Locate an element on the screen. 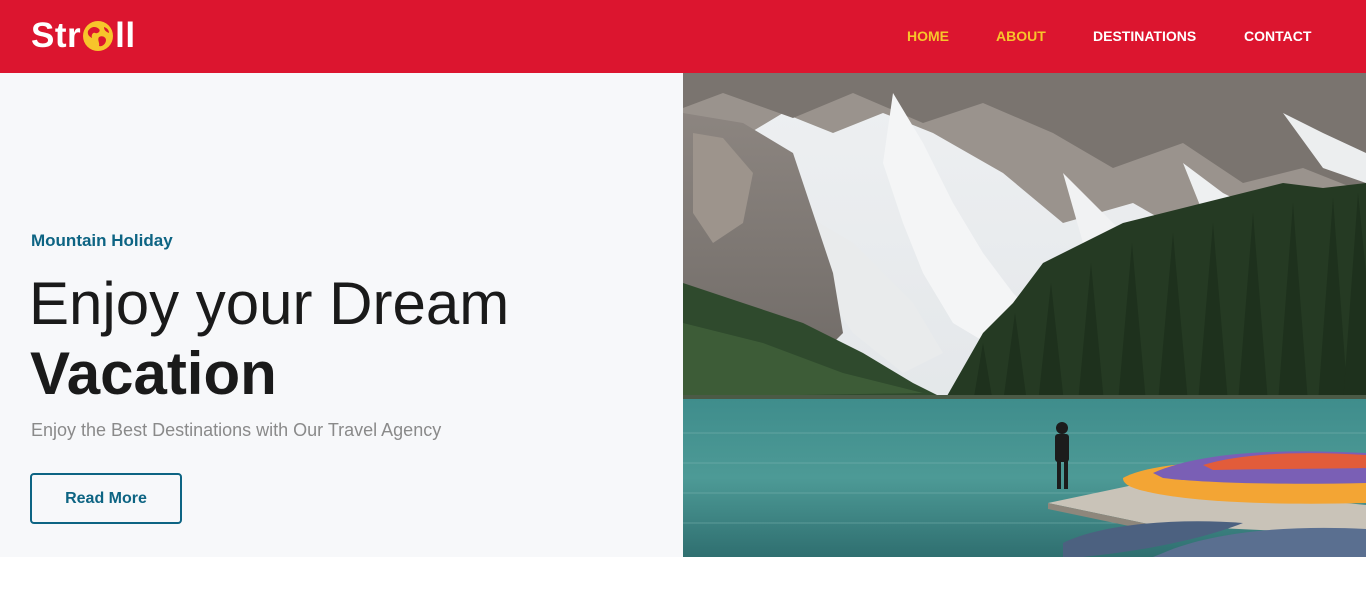 The image size is (1366, 607). hero-subtitle: Mountain Holiday is located at coordinates (102, 240).